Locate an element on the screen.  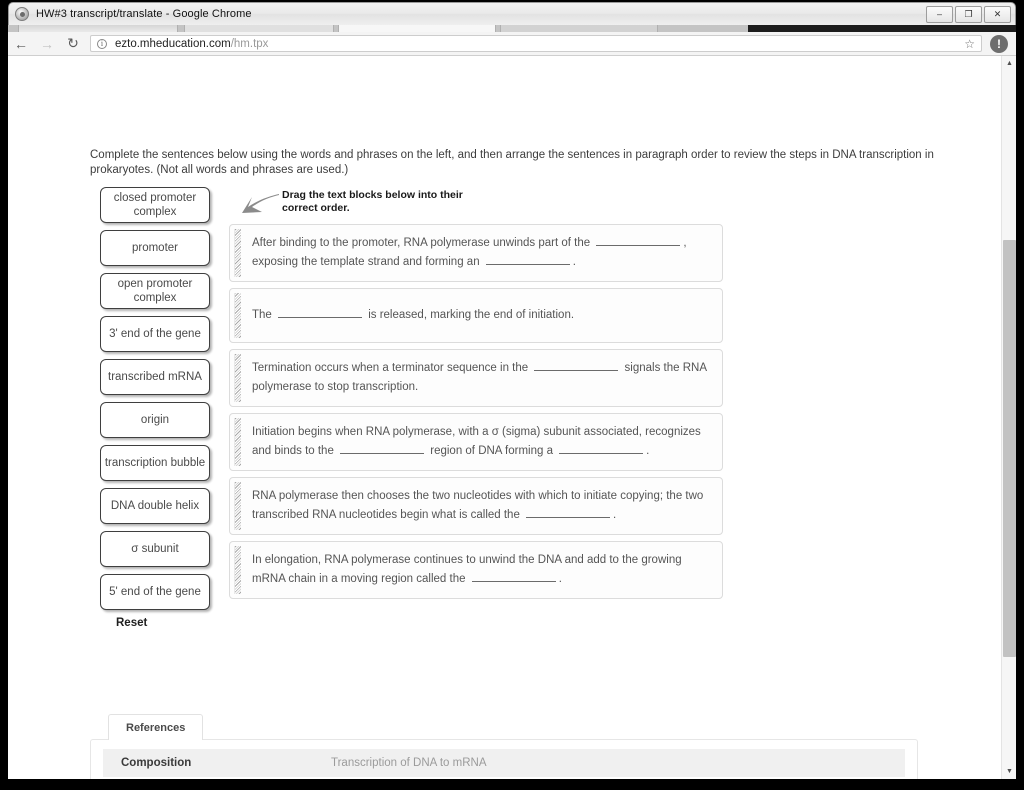
minimize-button: – is located at coordinates (939, 14).